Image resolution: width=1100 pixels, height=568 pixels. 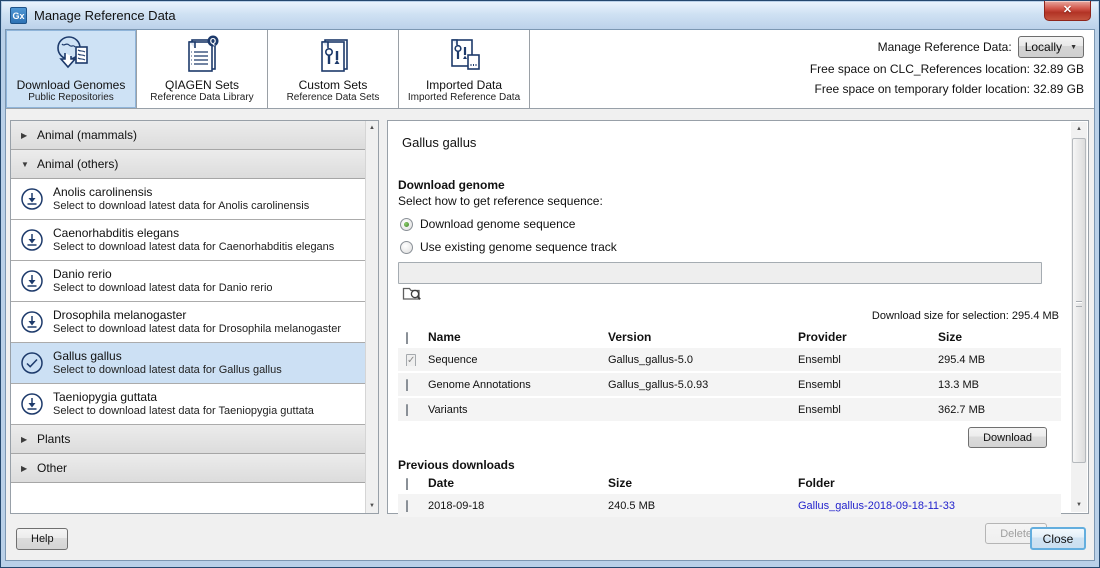 I want to click on radio-download-genome-sequence: Download genome sequence, so click(x=729, y=224).